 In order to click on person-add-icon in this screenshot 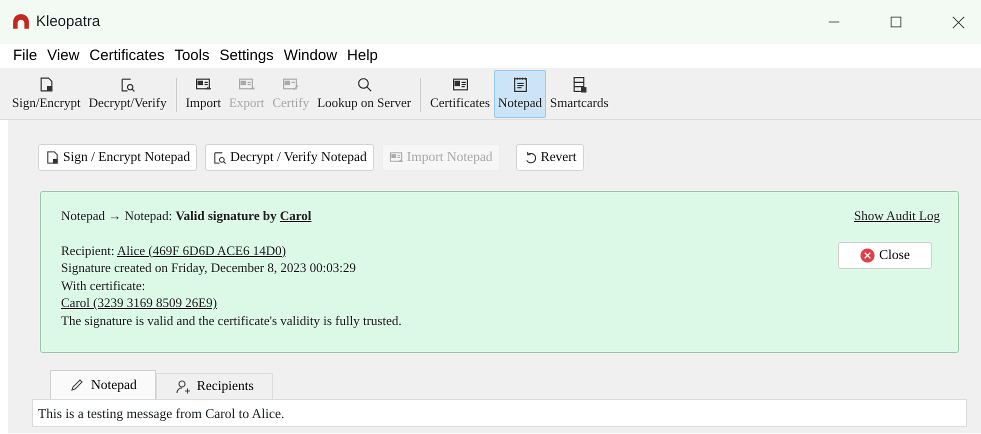, I will do `click(182, 386)`.